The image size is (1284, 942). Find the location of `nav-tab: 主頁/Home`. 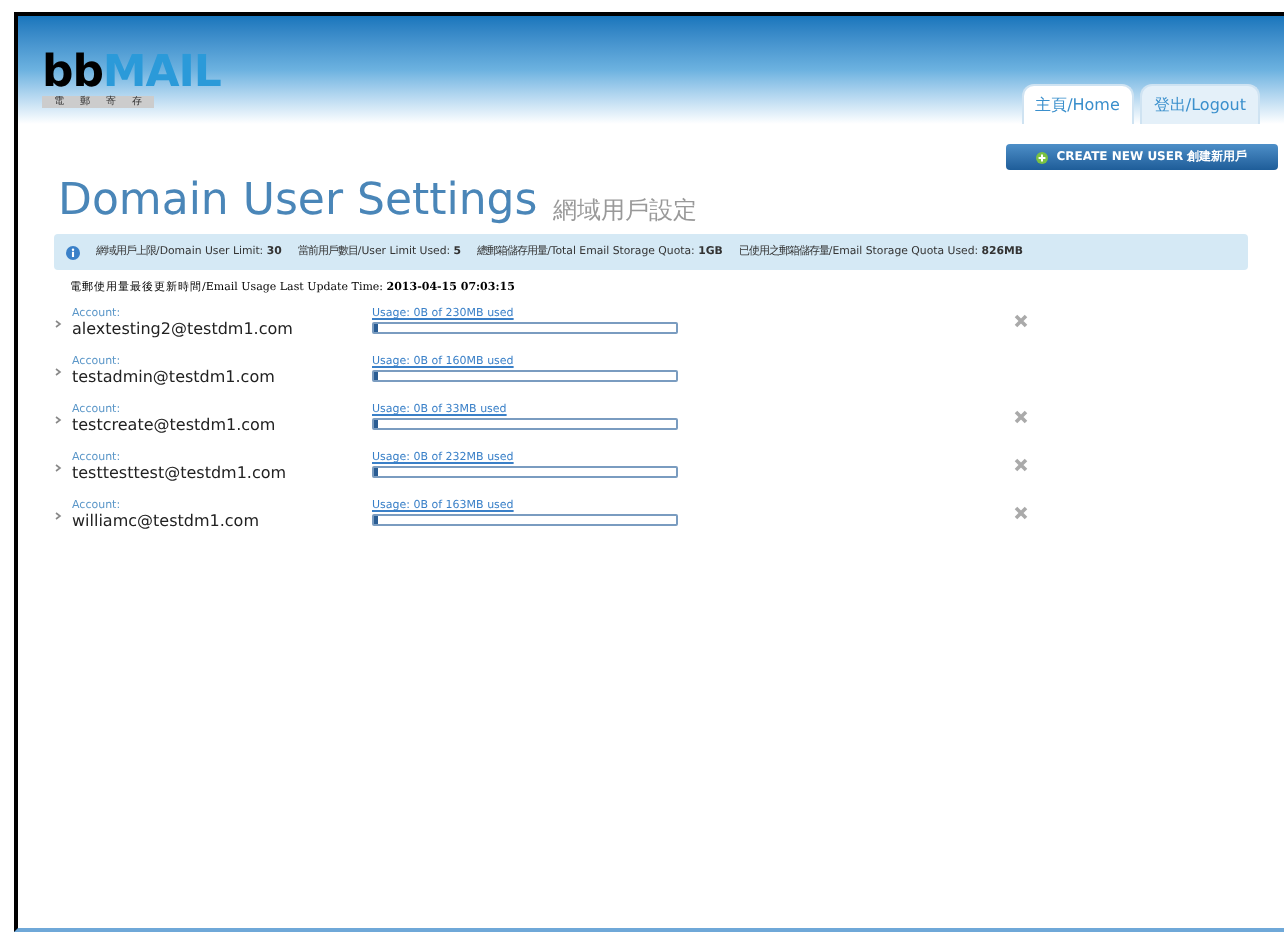

nav-tab: 主頁/Home is located at coordinates (1077, 104).